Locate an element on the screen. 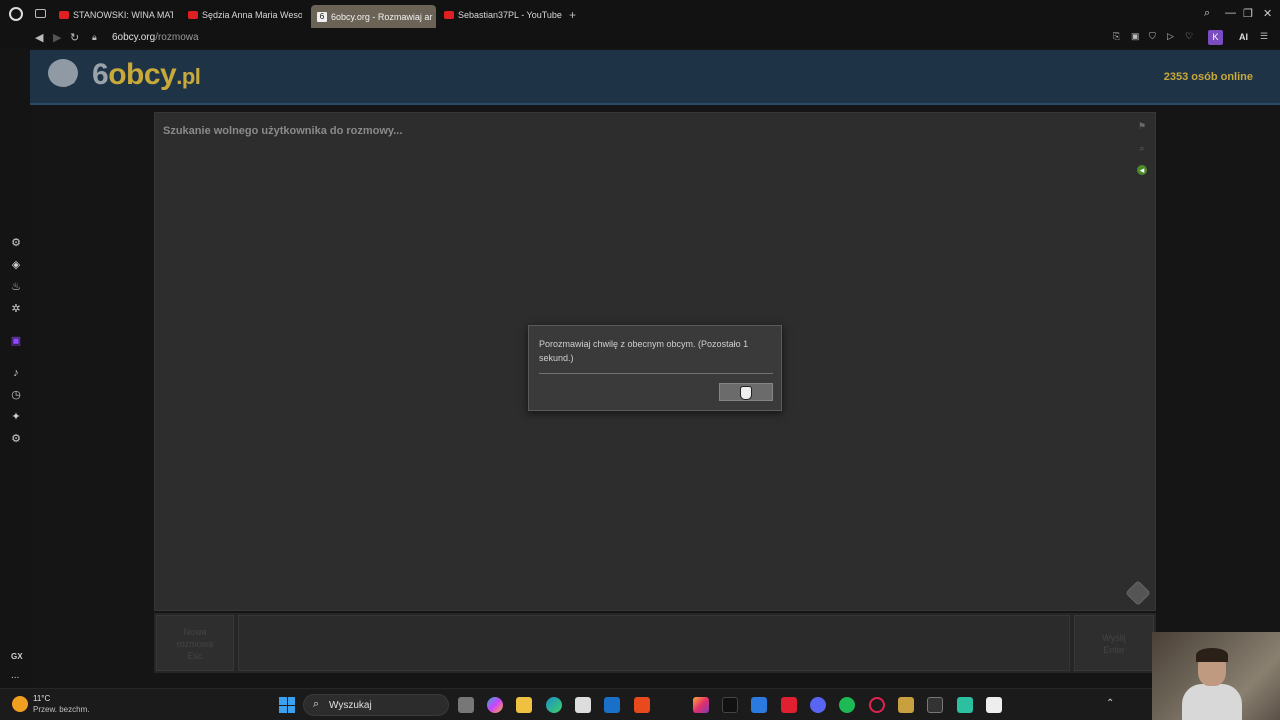 The height and width of the screenshot is (720, 1280). opera-gx-taskbar-icon is located at coordinates (877, 705).